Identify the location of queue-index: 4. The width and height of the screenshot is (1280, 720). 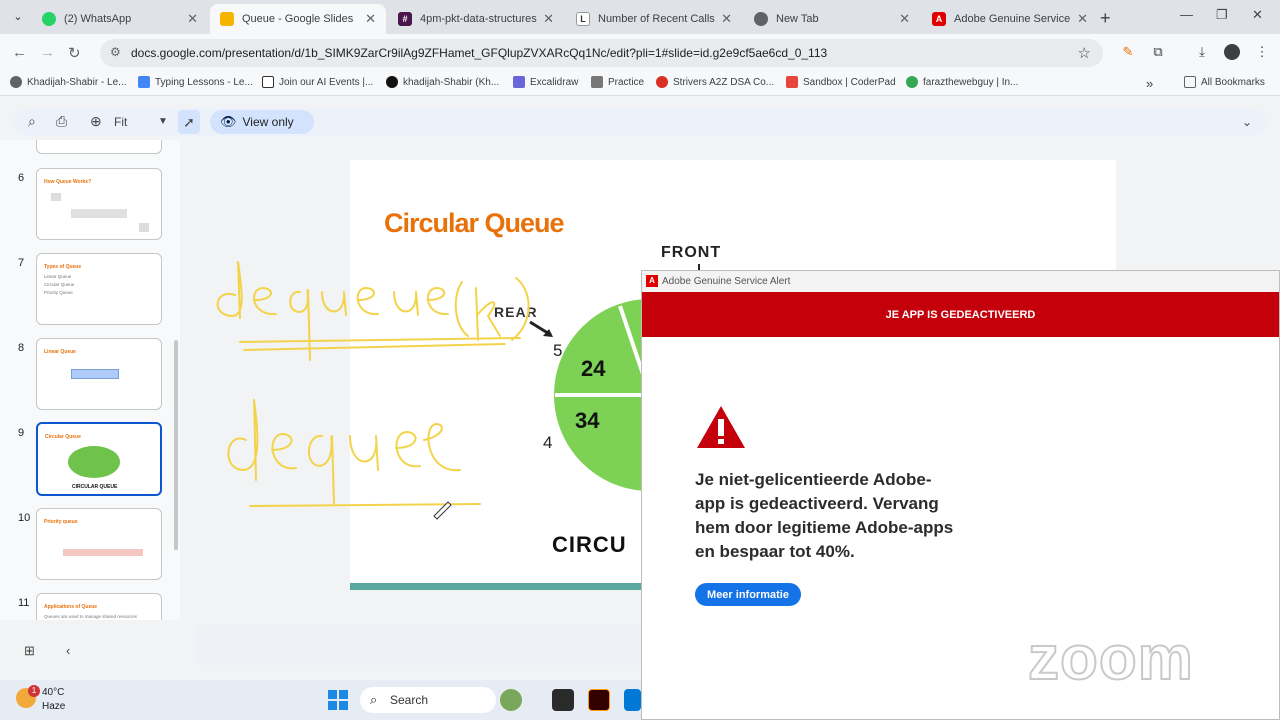
(548, 442).